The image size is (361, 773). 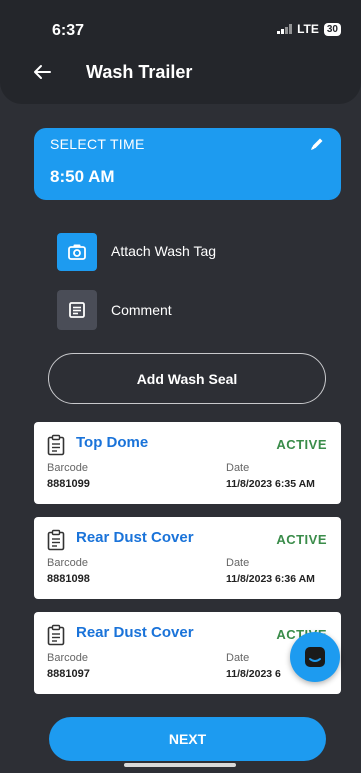 I want to click on app-header: 6:37 LTE 30 Wash Trailer, so click(x=180, y=52).